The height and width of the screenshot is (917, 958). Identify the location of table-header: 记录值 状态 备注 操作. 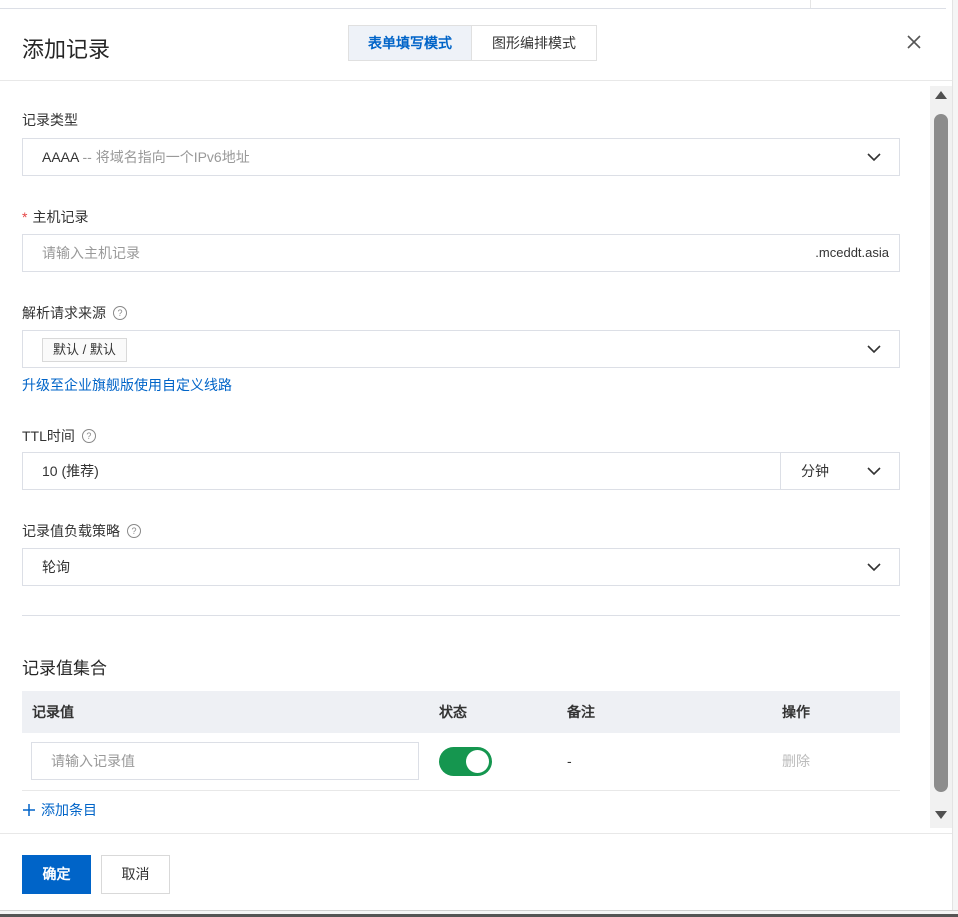
(461, 712).